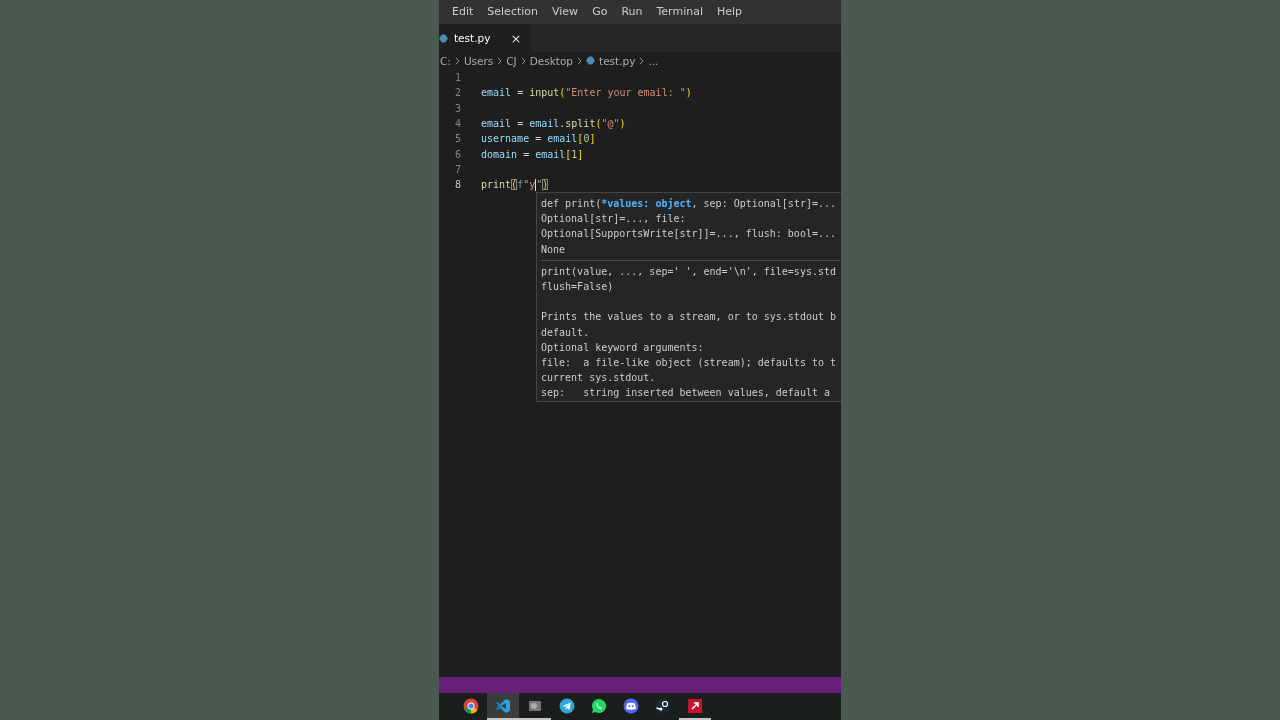 This screenshot has height=720, width=1280. I want to click on doc-line: Prints the values to a stream, or to sys.stdout b, so click(689, 317).